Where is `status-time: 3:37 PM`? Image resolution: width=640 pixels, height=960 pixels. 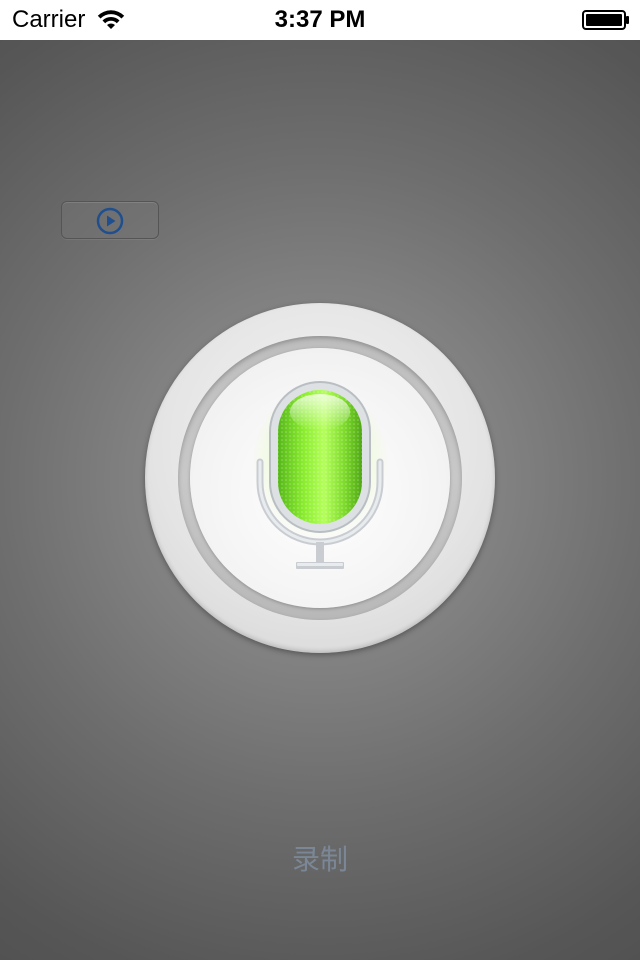 status-time: 3:37 PM is located at coordinates (320, 19).